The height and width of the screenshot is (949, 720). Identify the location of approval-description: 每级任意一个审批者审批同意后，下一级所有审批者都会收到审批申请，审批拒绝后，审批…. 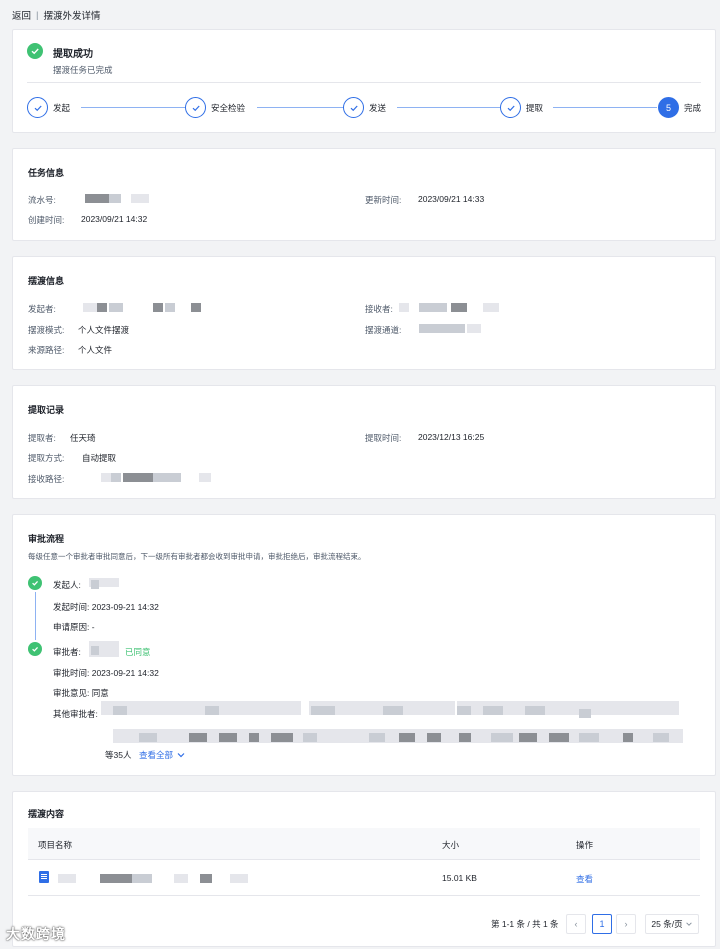
(197, 556).